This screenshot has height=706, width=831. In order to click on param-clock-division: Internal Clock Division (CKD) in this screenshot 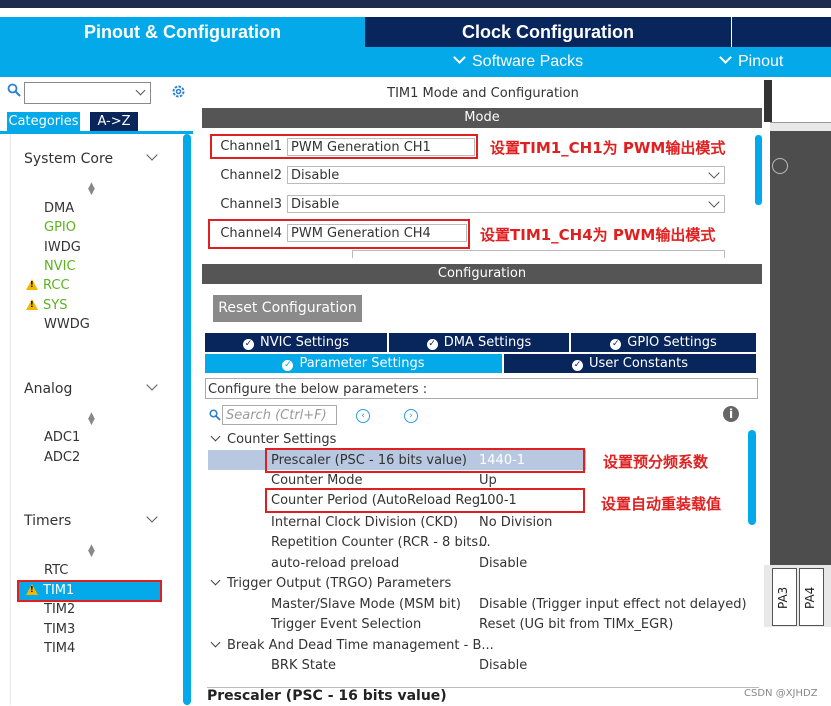, I will do `click(364, 523)`.